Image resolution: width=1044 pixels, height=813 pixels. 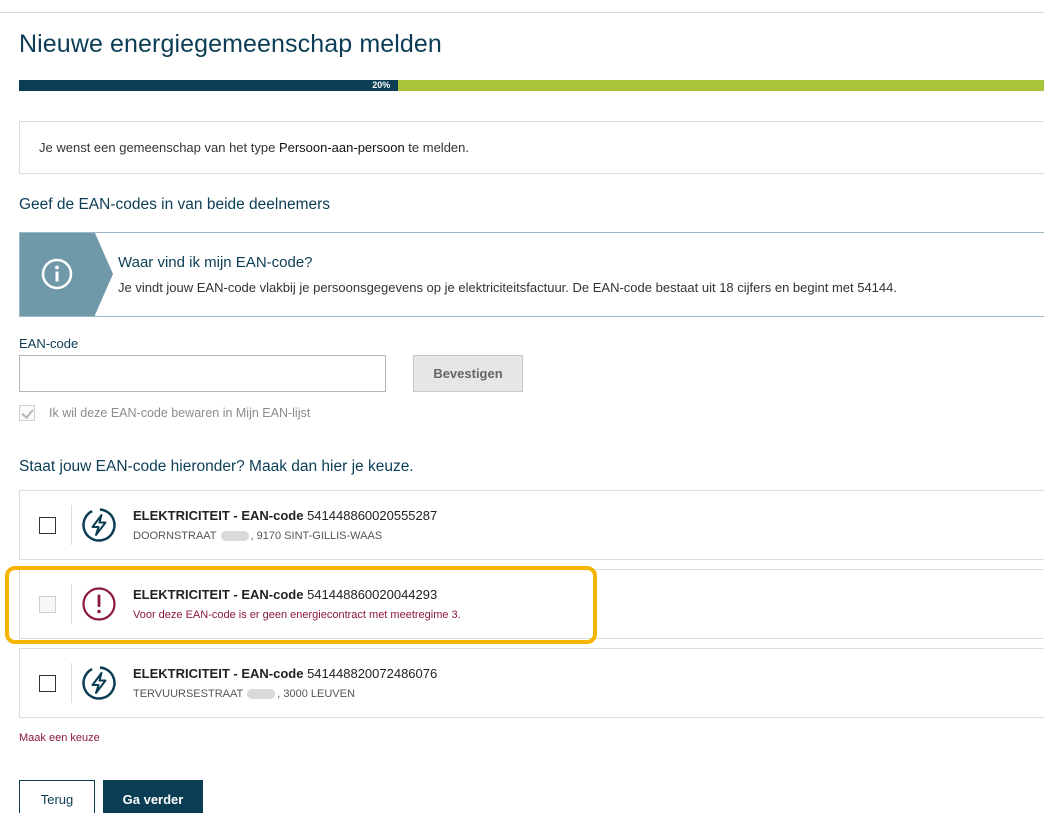 I want to click on progress-bar: 20%, so click(x=531, y=85).